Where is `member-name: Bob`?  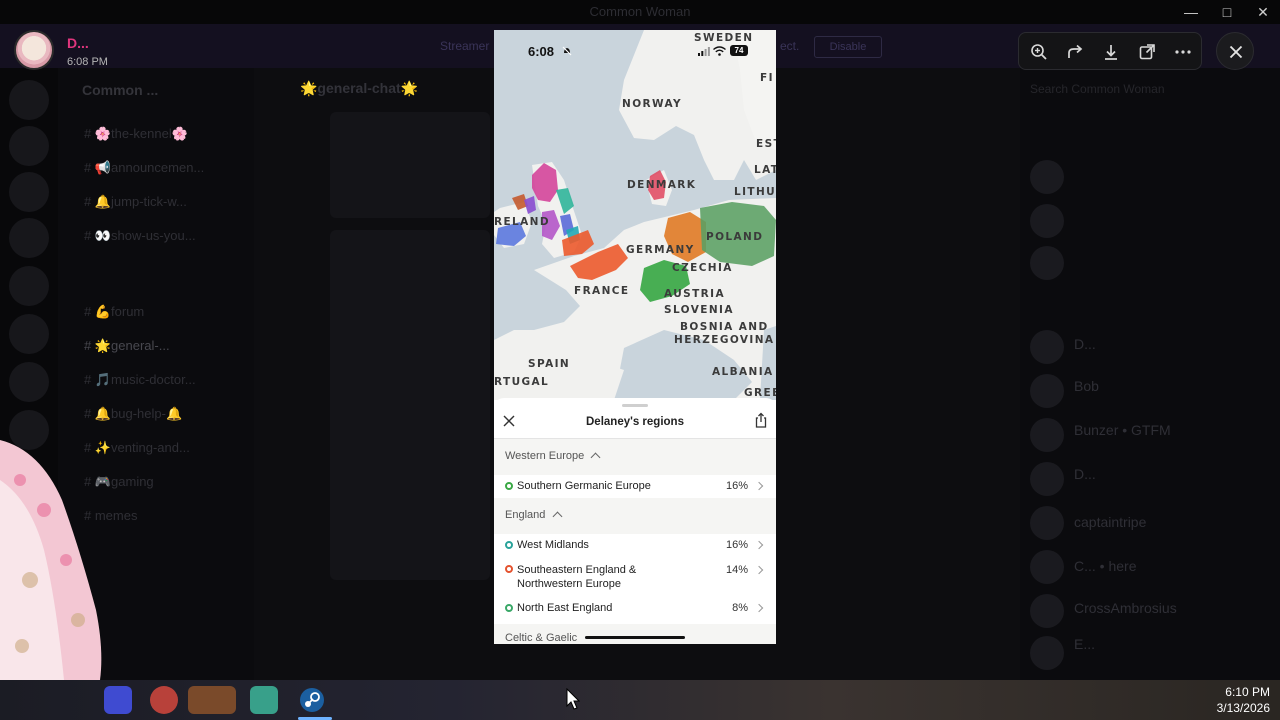 member-name: Bob is located at coordinates (1086, 386).